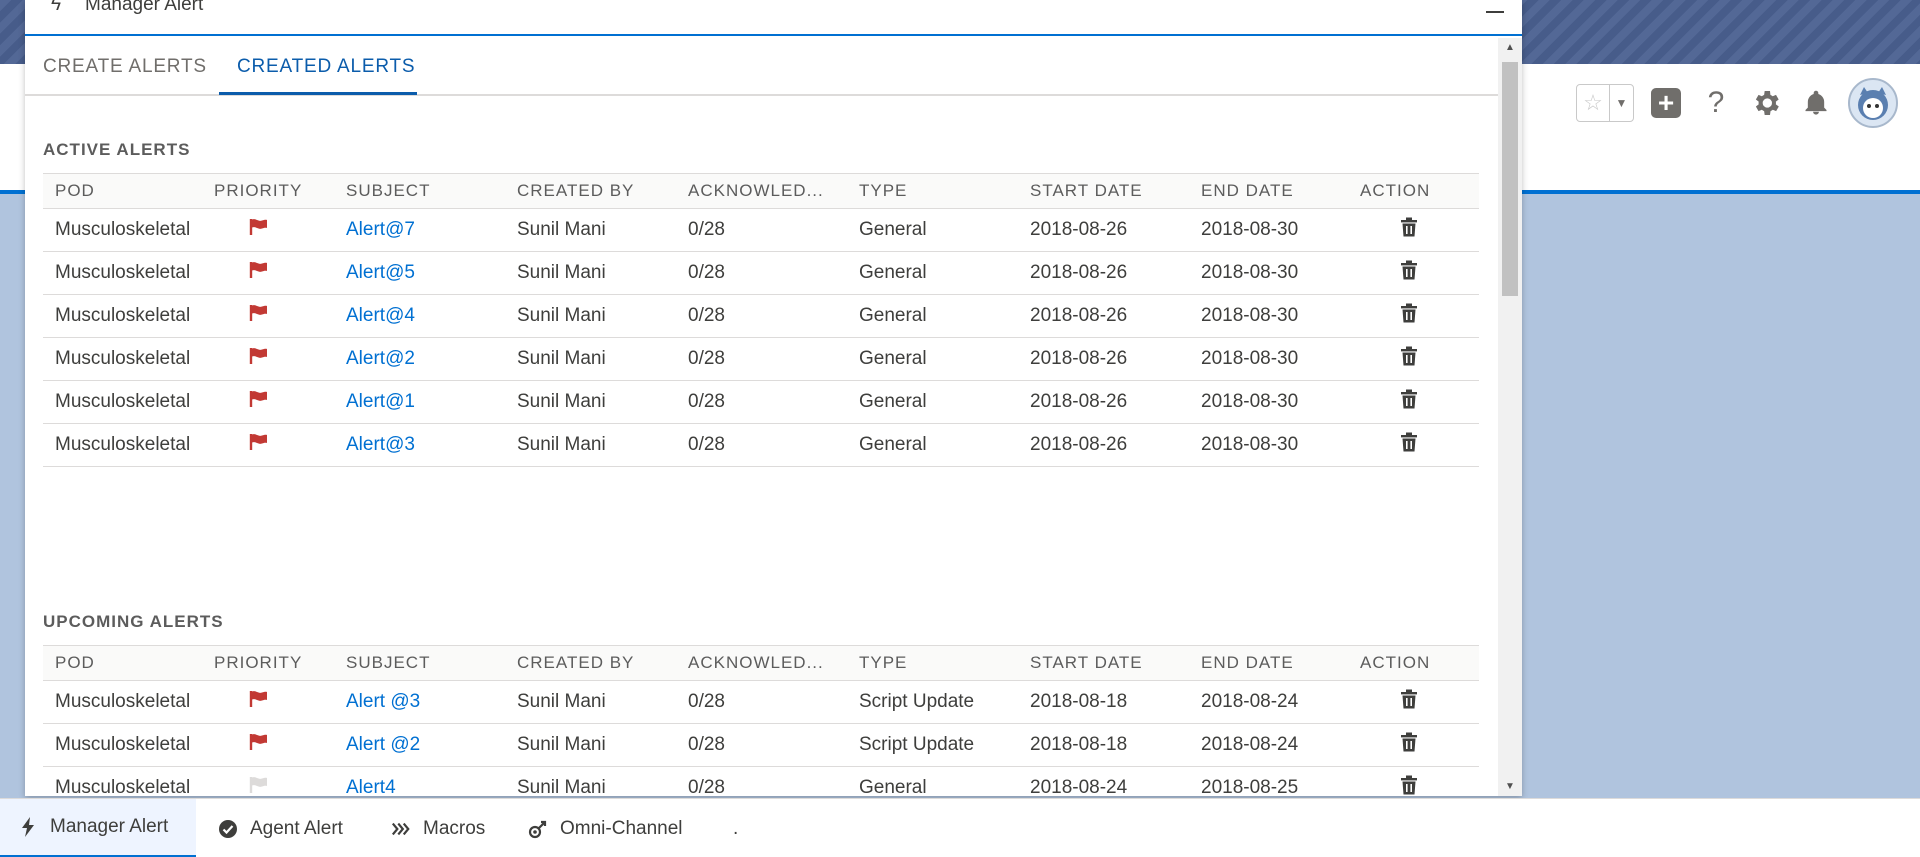  Describe the element at coordinates (419, 402) in the screenshot. I see `subject-cell: Alert@1` at that location.